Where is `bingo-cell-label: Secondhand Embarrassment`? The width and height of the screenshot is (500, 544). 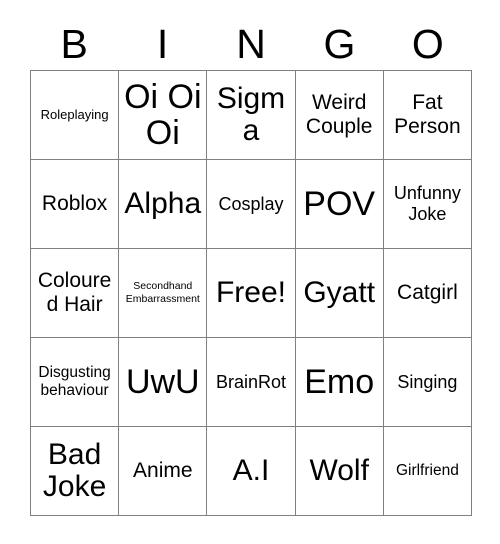
bingo-cell-label: Secondhand Embarrassment is located at coordinates (162, 292).